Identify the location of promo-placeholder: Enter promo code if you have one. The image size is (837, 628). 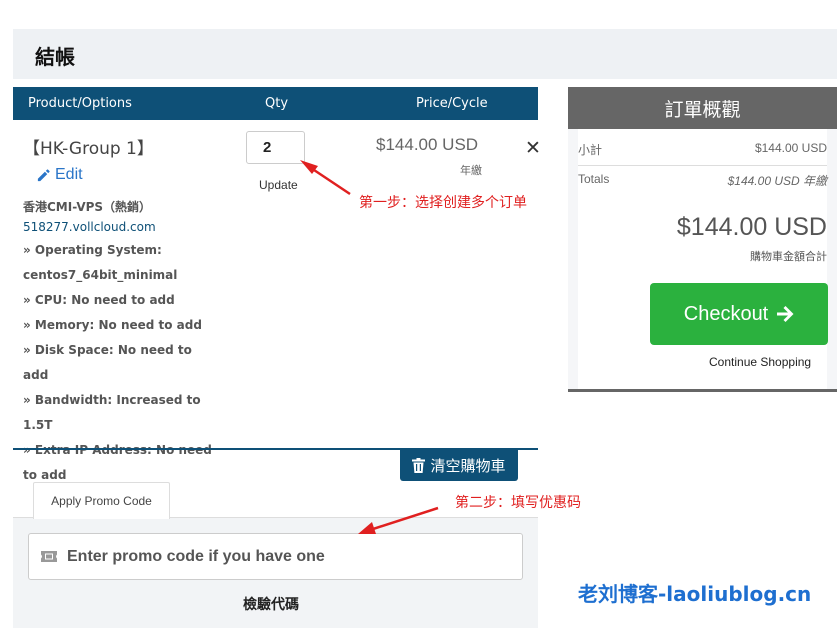
(196, 556).